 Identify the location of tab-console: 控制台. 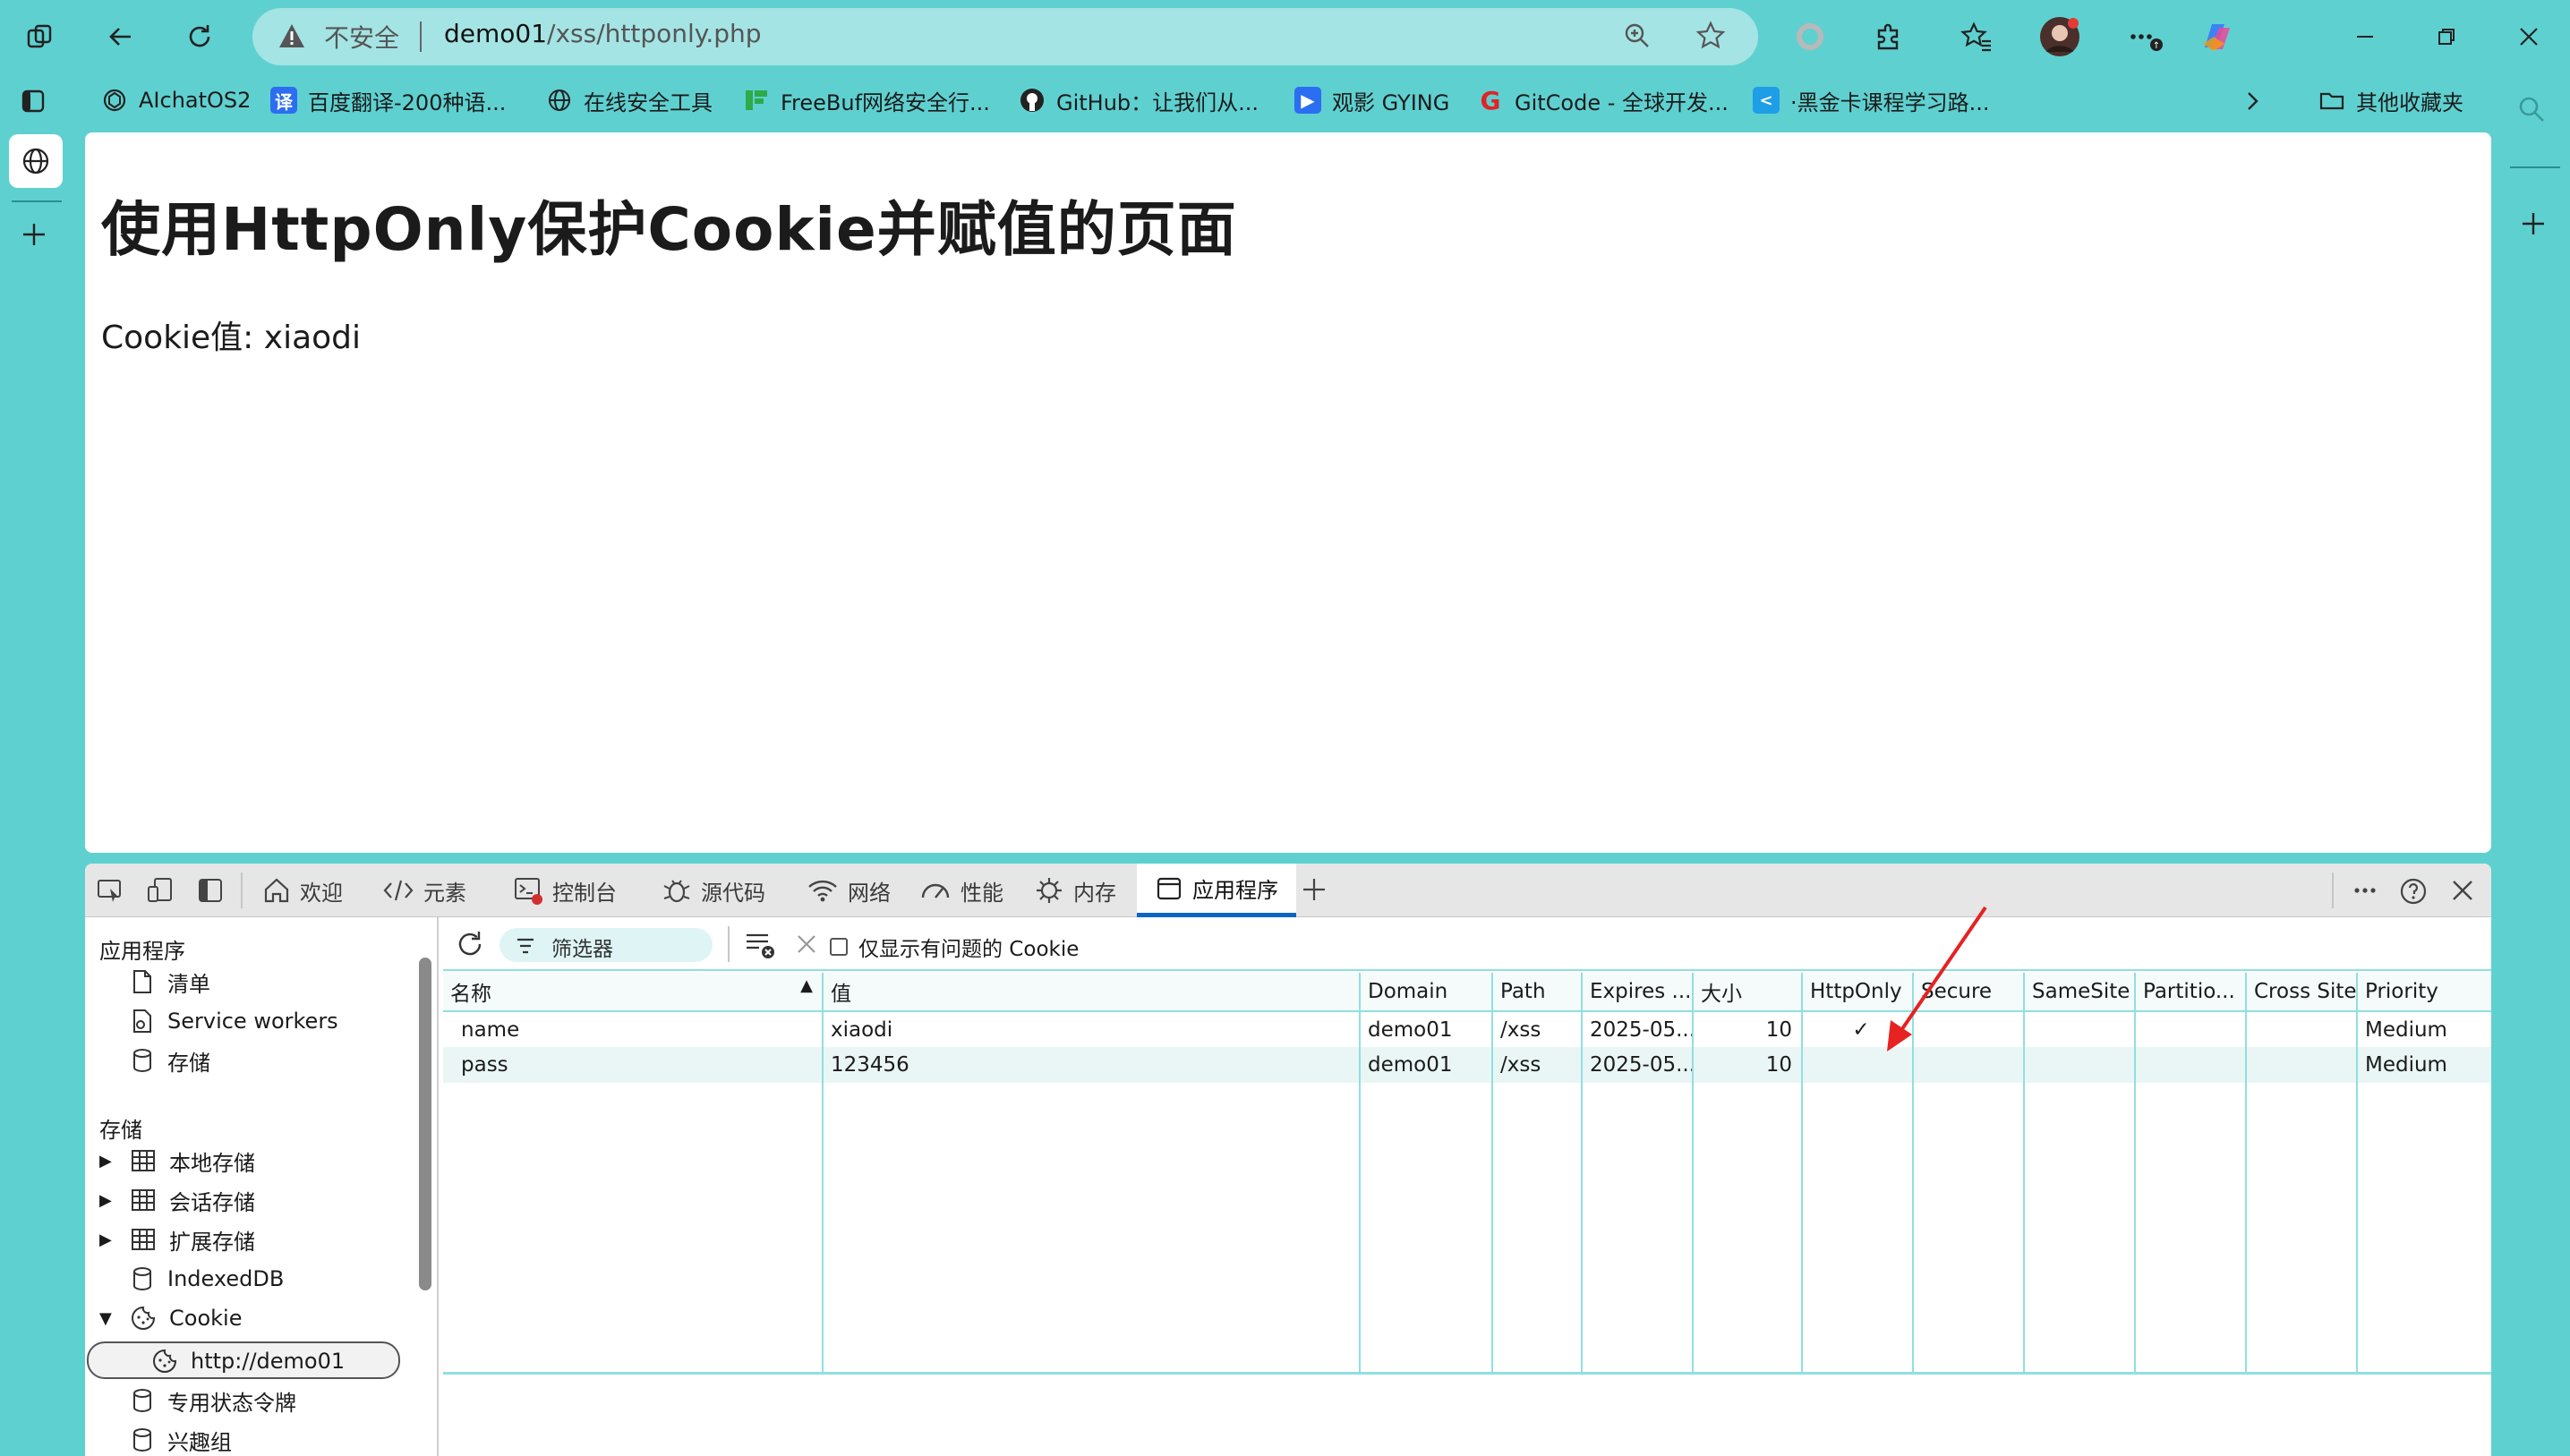
(565, 890).